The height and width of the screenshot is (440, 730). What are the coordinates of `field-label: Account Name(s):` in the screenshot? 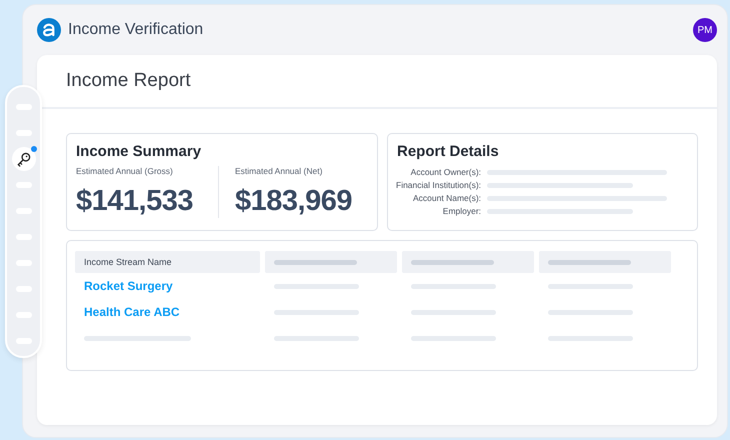 It's located at (447, 198).